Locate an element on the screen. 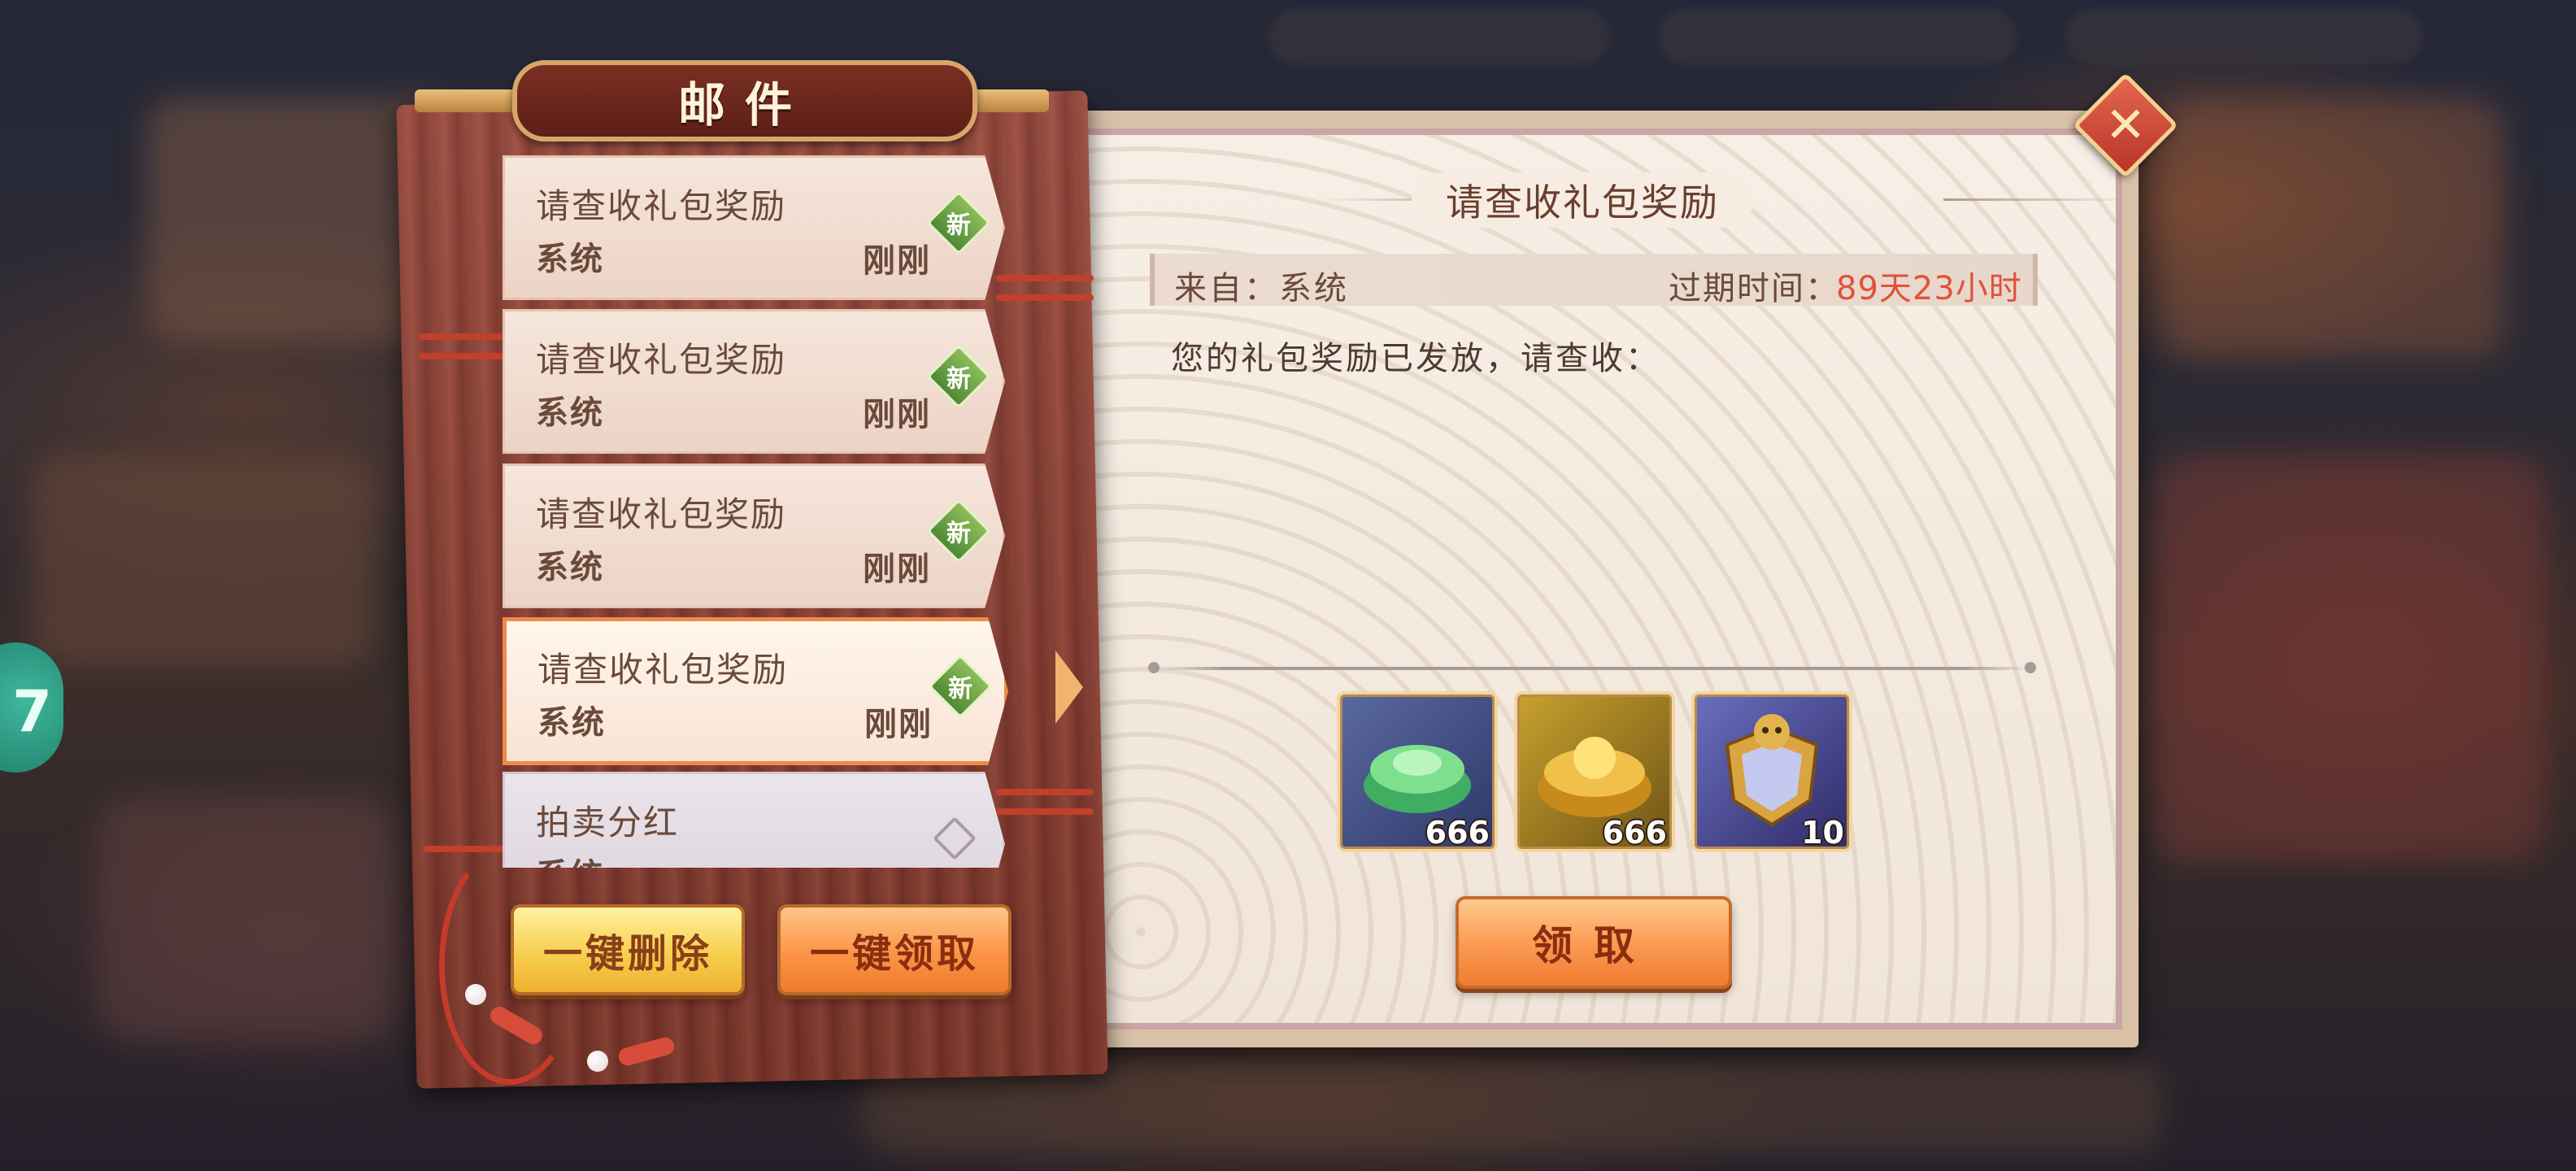  panel-title: 邮件 is located at coordinates (744, 105).